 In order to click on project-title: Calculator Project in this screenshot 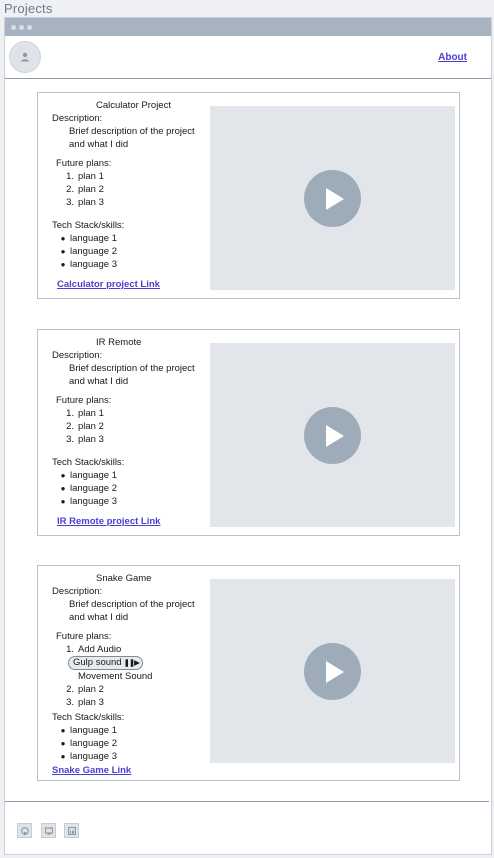, I will do `click(133, 105)`.